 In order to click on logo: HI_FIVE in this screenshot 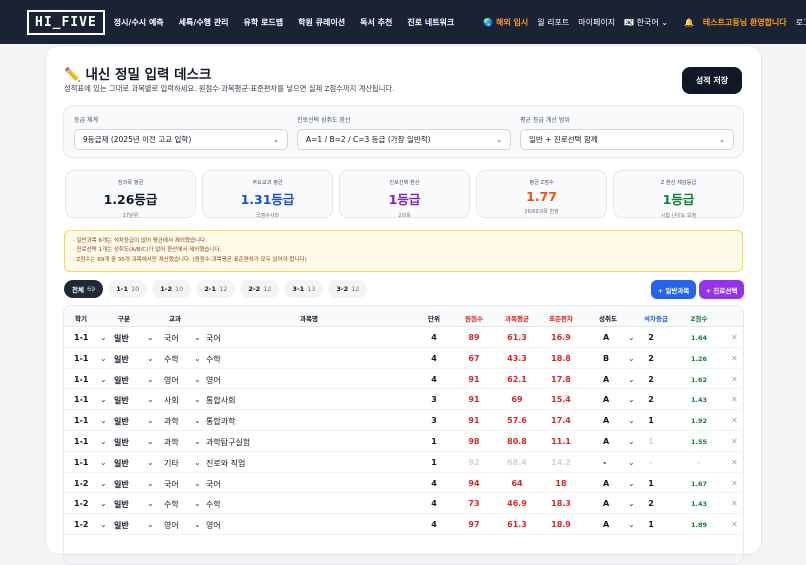, I will do `click(66, 22)`.